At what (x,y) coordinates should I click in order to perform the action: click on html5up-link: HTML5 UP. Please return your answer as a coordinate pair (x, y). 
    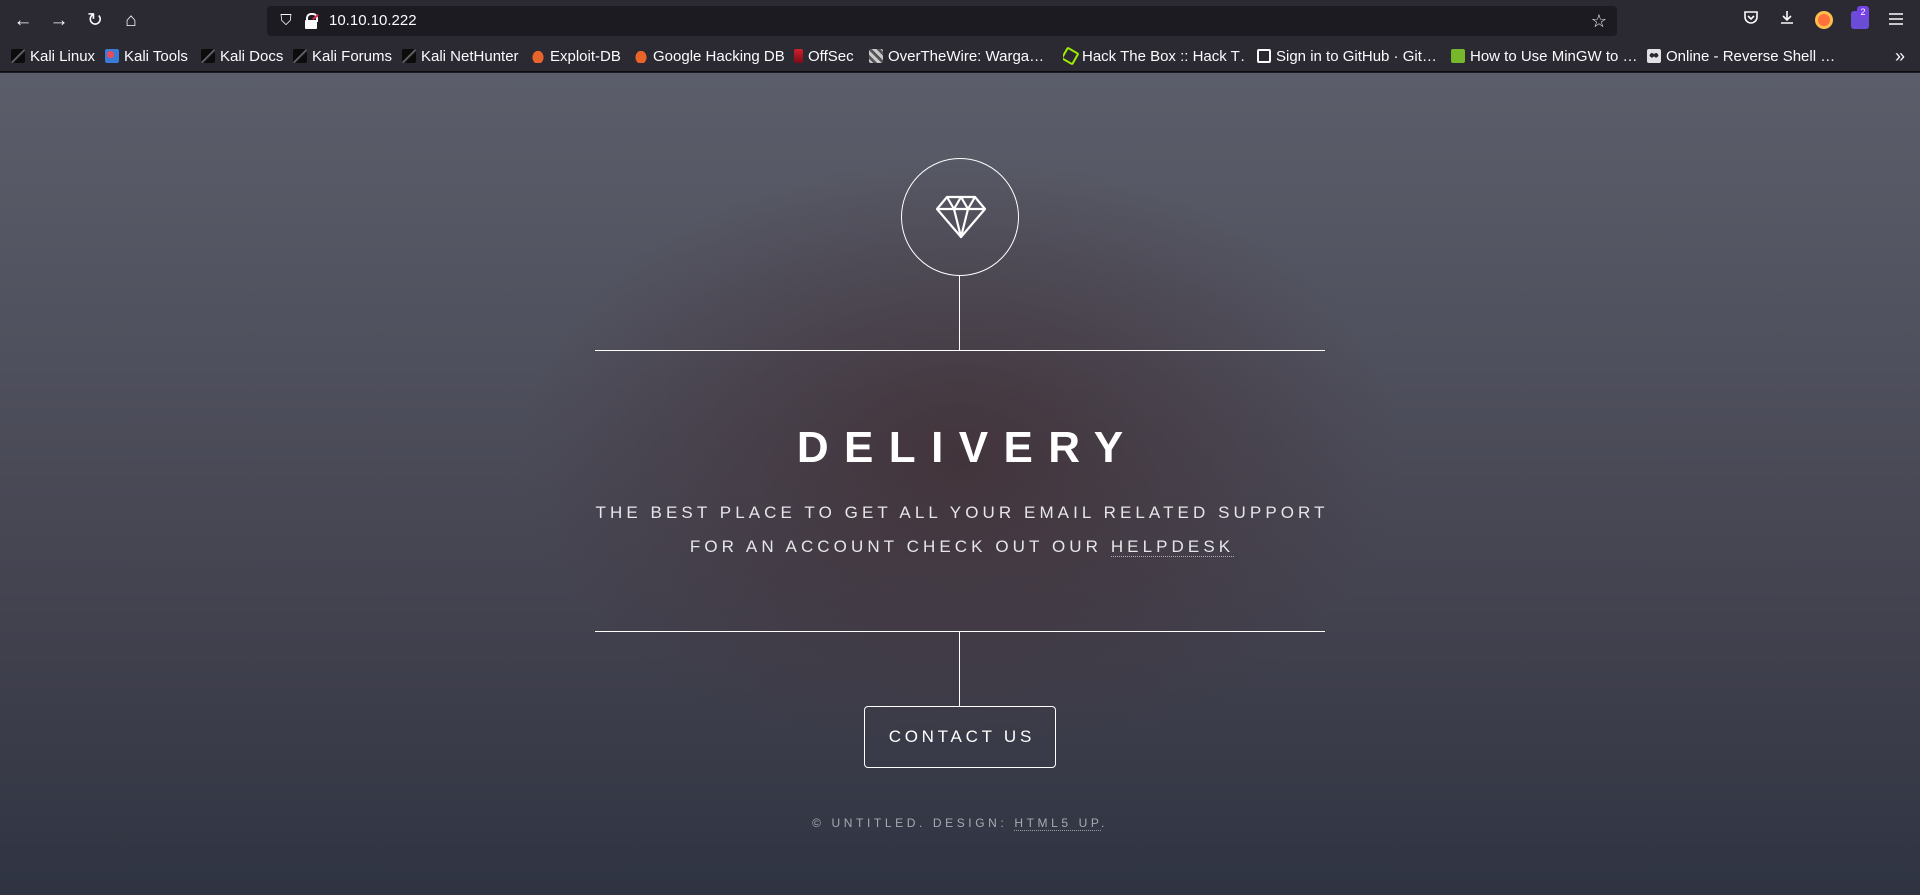
    Looking at the image, I should click on (1057, 823).